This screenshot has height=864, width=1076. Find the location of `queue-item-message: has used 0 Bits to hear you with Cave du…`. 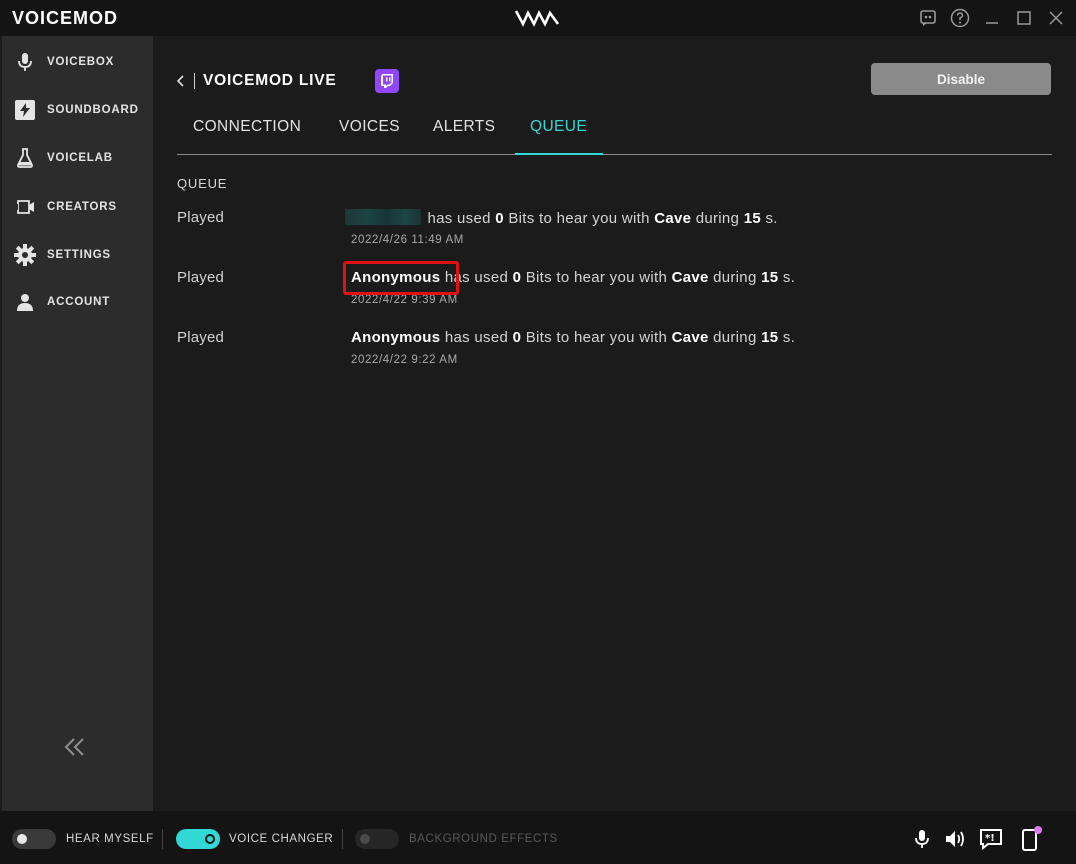

queue-item-message: has used 0 Bits to hear you with Cave du… is located at coordinates (561, 218).